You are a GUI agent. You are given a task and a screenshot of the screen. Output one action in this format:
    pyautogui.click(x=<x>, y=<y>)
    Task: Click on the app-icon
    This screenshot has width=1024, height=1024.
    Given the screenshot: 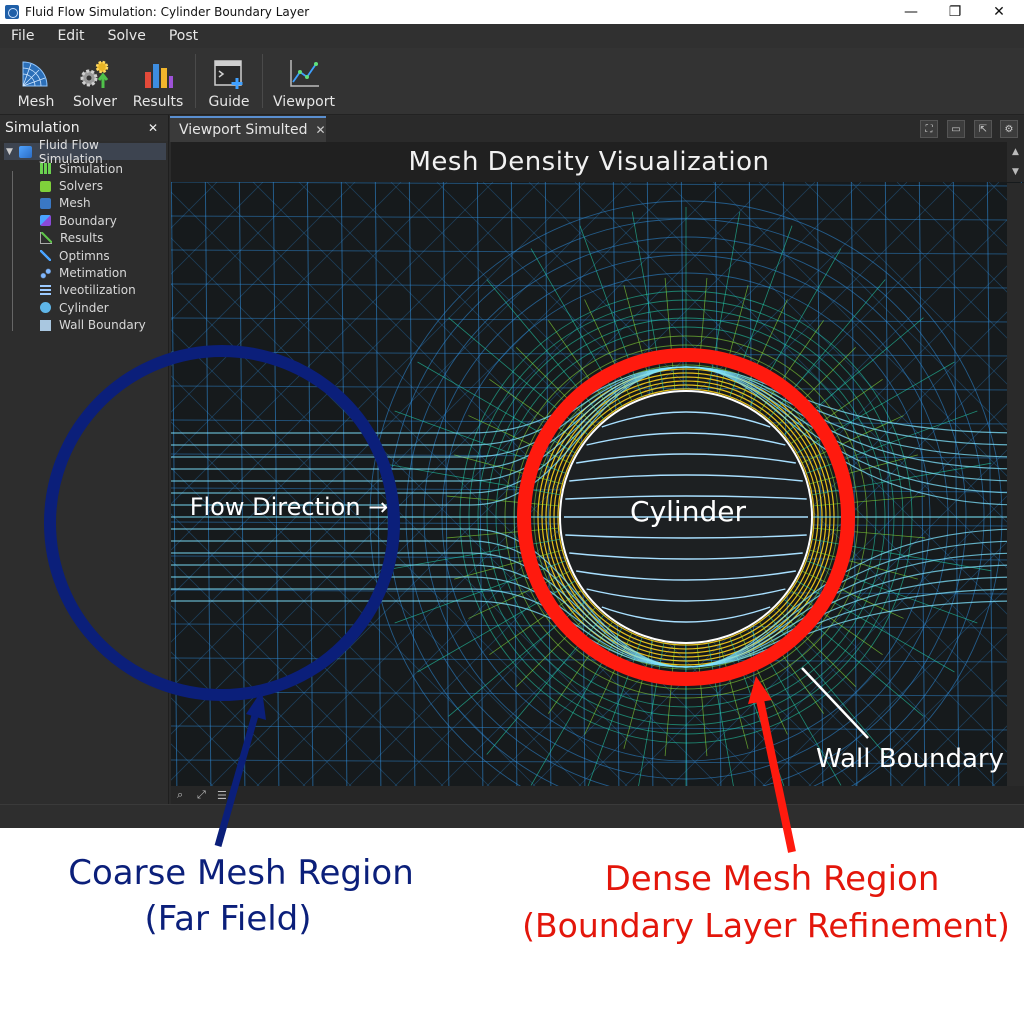 What is the action you would take?
    pyautogui.click(x=12, y=12)
    